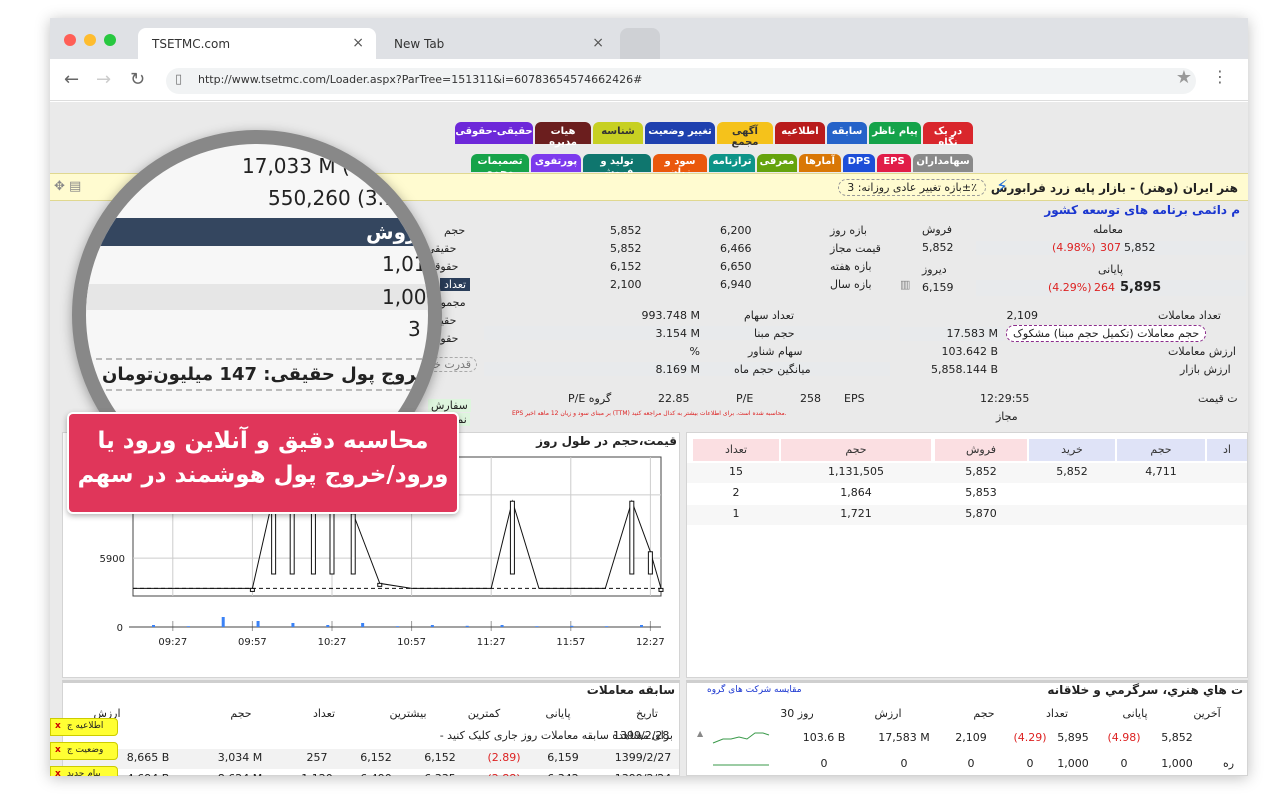 The height and width of the screenshot is (800, 1280). What do you see at coordinates (1145, 690) in the screenshot?
I see `sector-title: ت هاي هنري، سرگرمي و خلاقانه` at bounding box center [1145, 690].